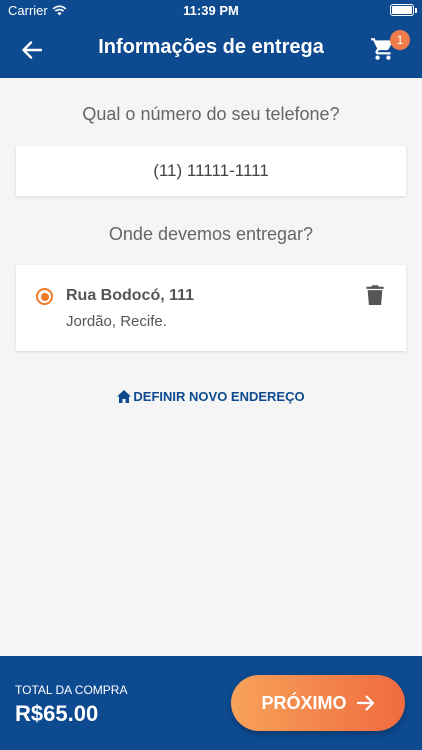 The image size is (422, 750). What do you see at coordinates (124, 396) in the screenshot?
I see `home-icon` at bounding box center [124, 396].